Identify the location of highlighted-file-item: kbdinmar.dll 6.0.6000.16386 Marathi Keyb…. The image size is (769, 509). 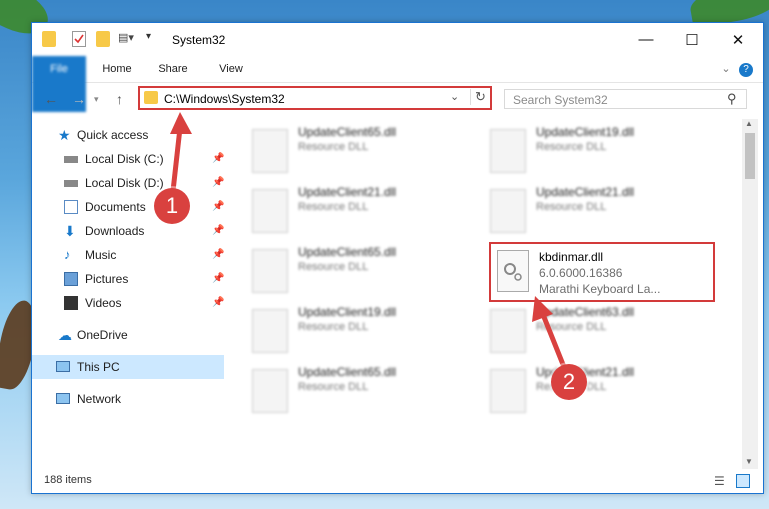
(602, 272).